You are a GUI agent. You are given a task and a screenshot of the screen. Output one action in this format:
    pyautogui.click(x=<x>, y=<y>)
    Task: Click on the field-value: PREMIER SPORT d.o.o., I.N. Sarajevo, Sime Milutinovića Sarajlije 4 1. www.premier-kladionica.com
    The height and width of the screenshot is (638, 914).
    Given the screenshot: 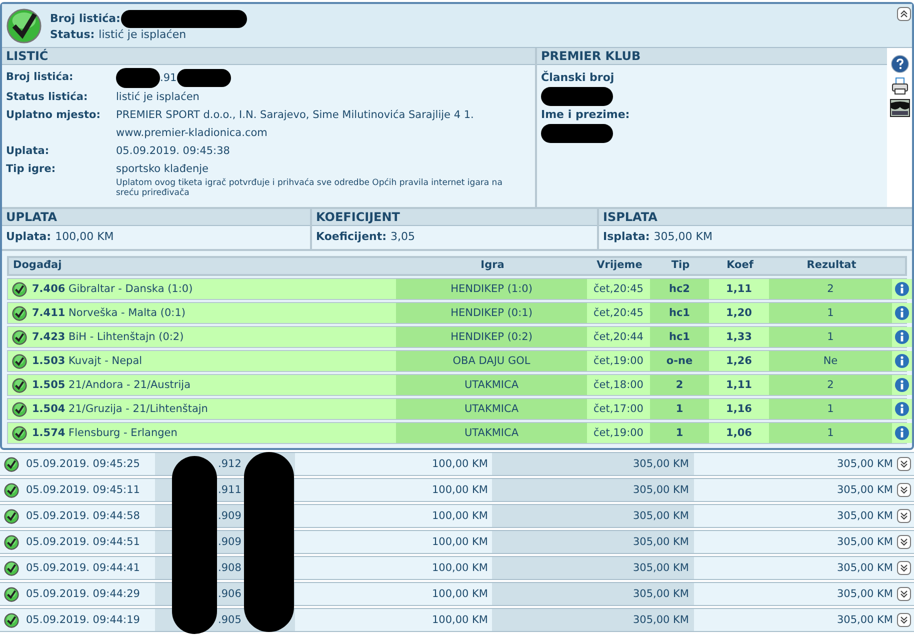 What is the action you would take?
    pyautogui.click(x=295, y=124)
    